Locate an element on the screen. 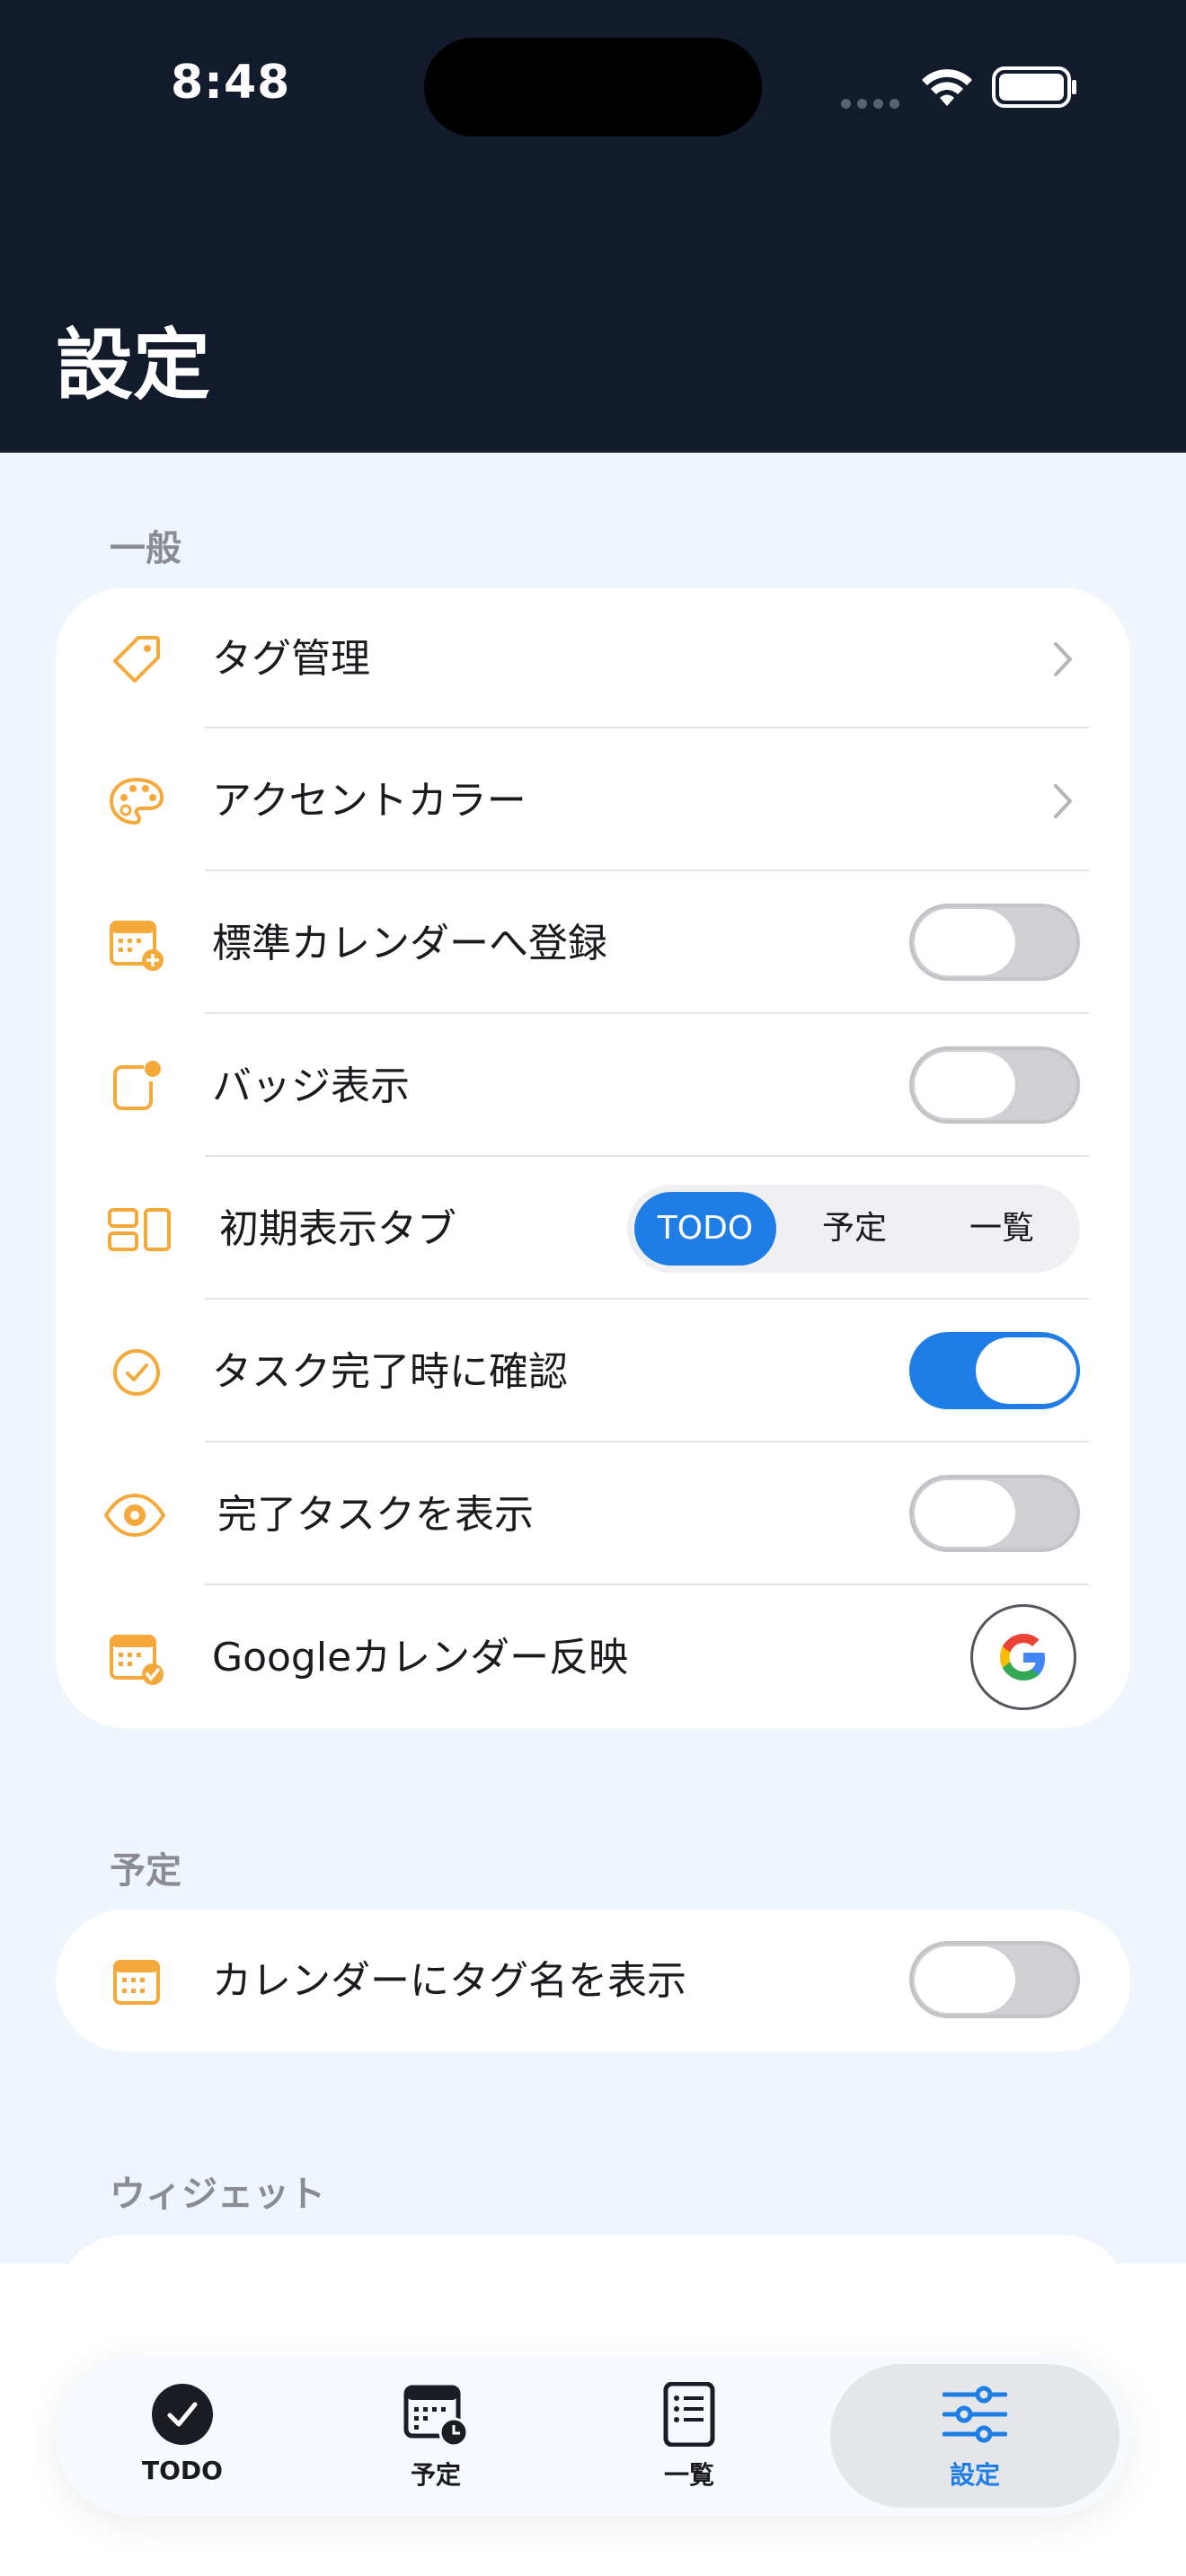 This screenshot has width=1186, height=2576. sliders-icon is located at coordinates (975, 2414).